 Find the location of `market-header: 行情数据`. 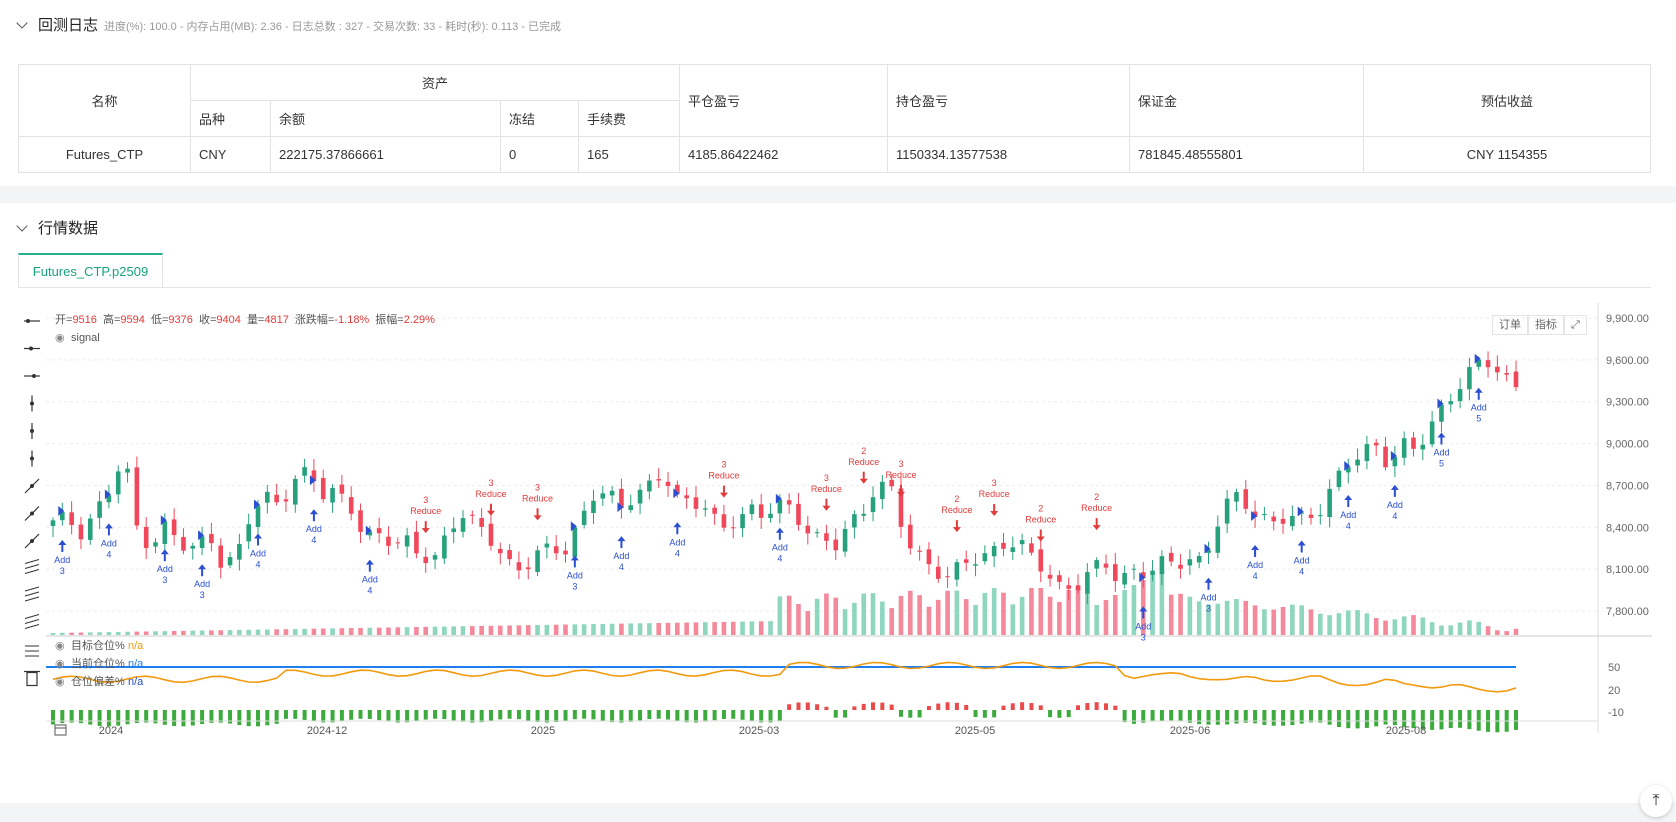

market-header: 行情数据 is located at coordinates (57, 227).